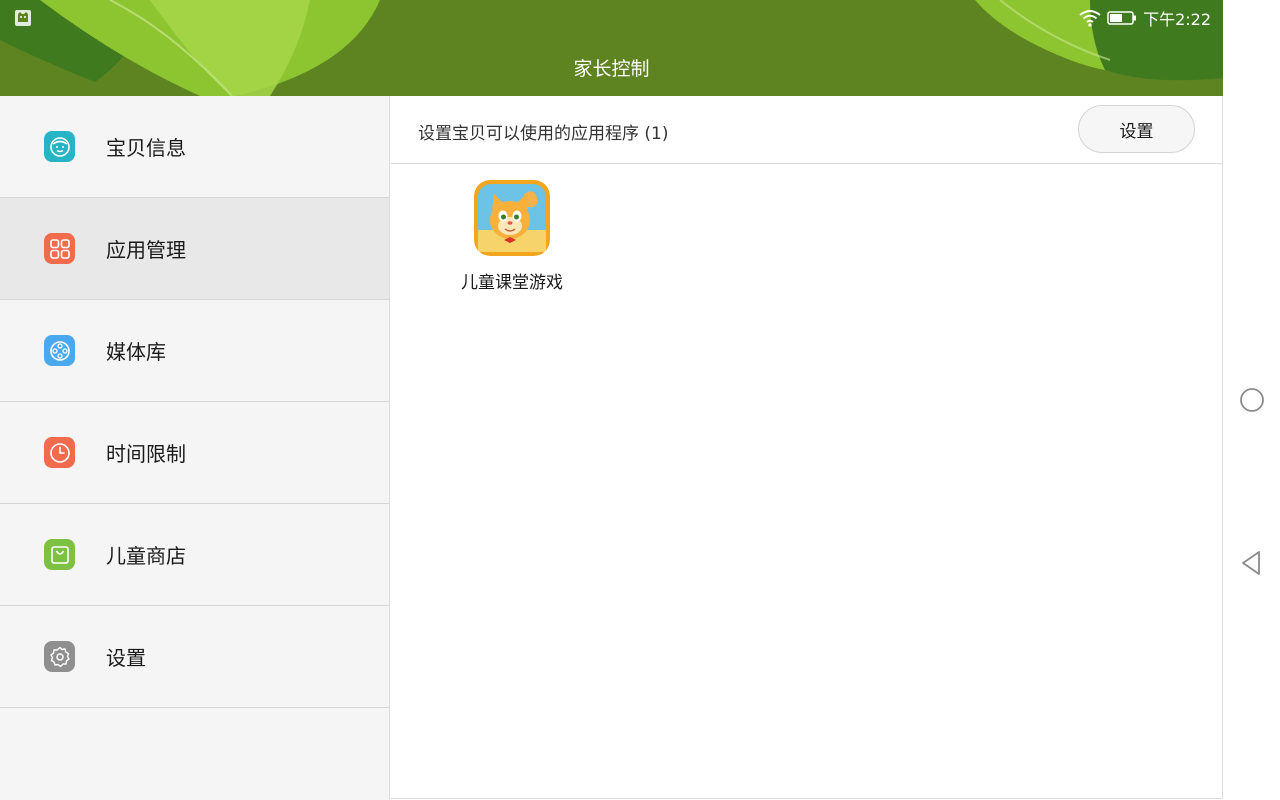  What do you see at coordinates (1136, 129) in the screenshot?
I see `settings-button: 设置` at bounding box center [1136, 129].